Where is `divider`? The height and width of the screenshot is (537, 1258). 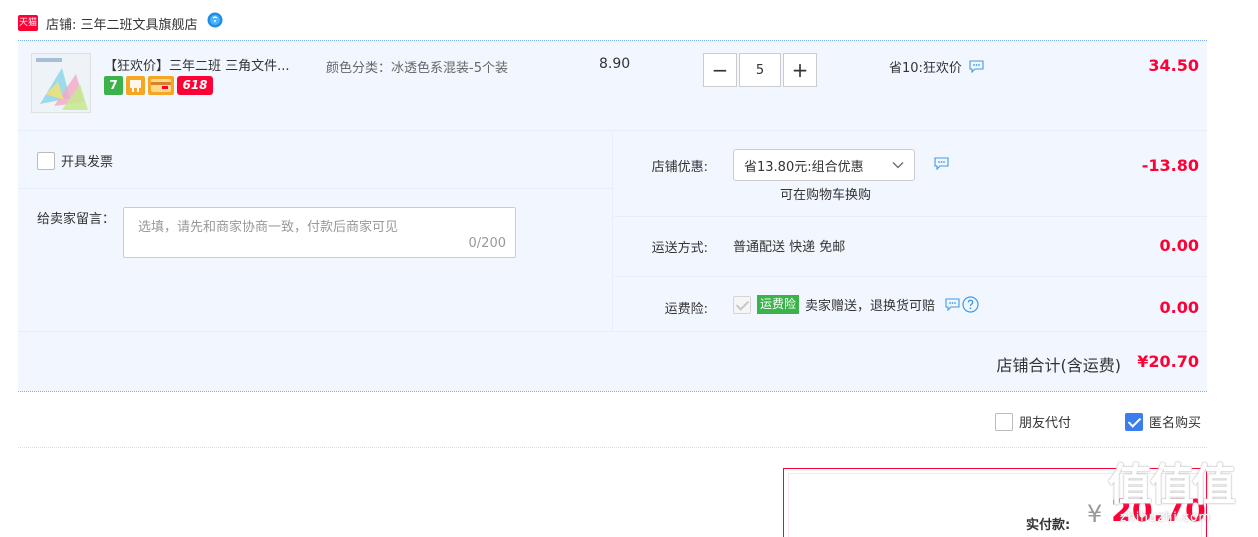
divider is located at coordinates (315, 188).